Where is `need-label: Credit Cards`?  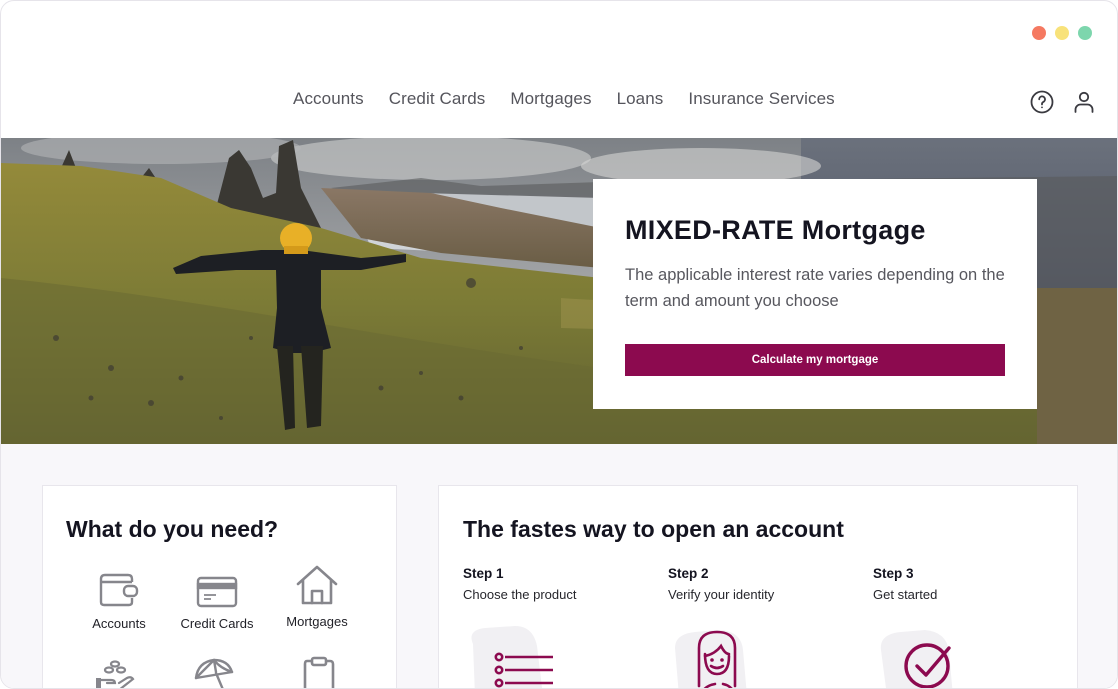 need-label: Credit Cards is located at coordinates (217, 623).